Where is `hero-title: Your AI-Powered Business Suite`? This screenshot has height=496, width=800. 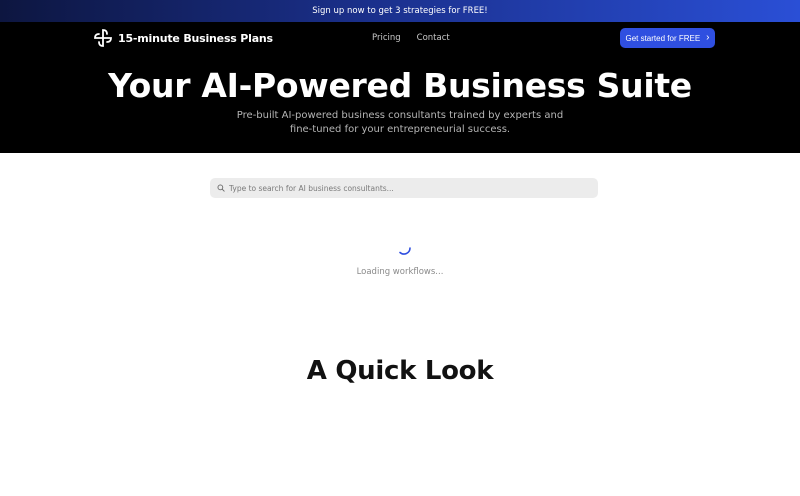
hero-title: Your AI-Powered Business Suite is located at coordinates (400, 85).